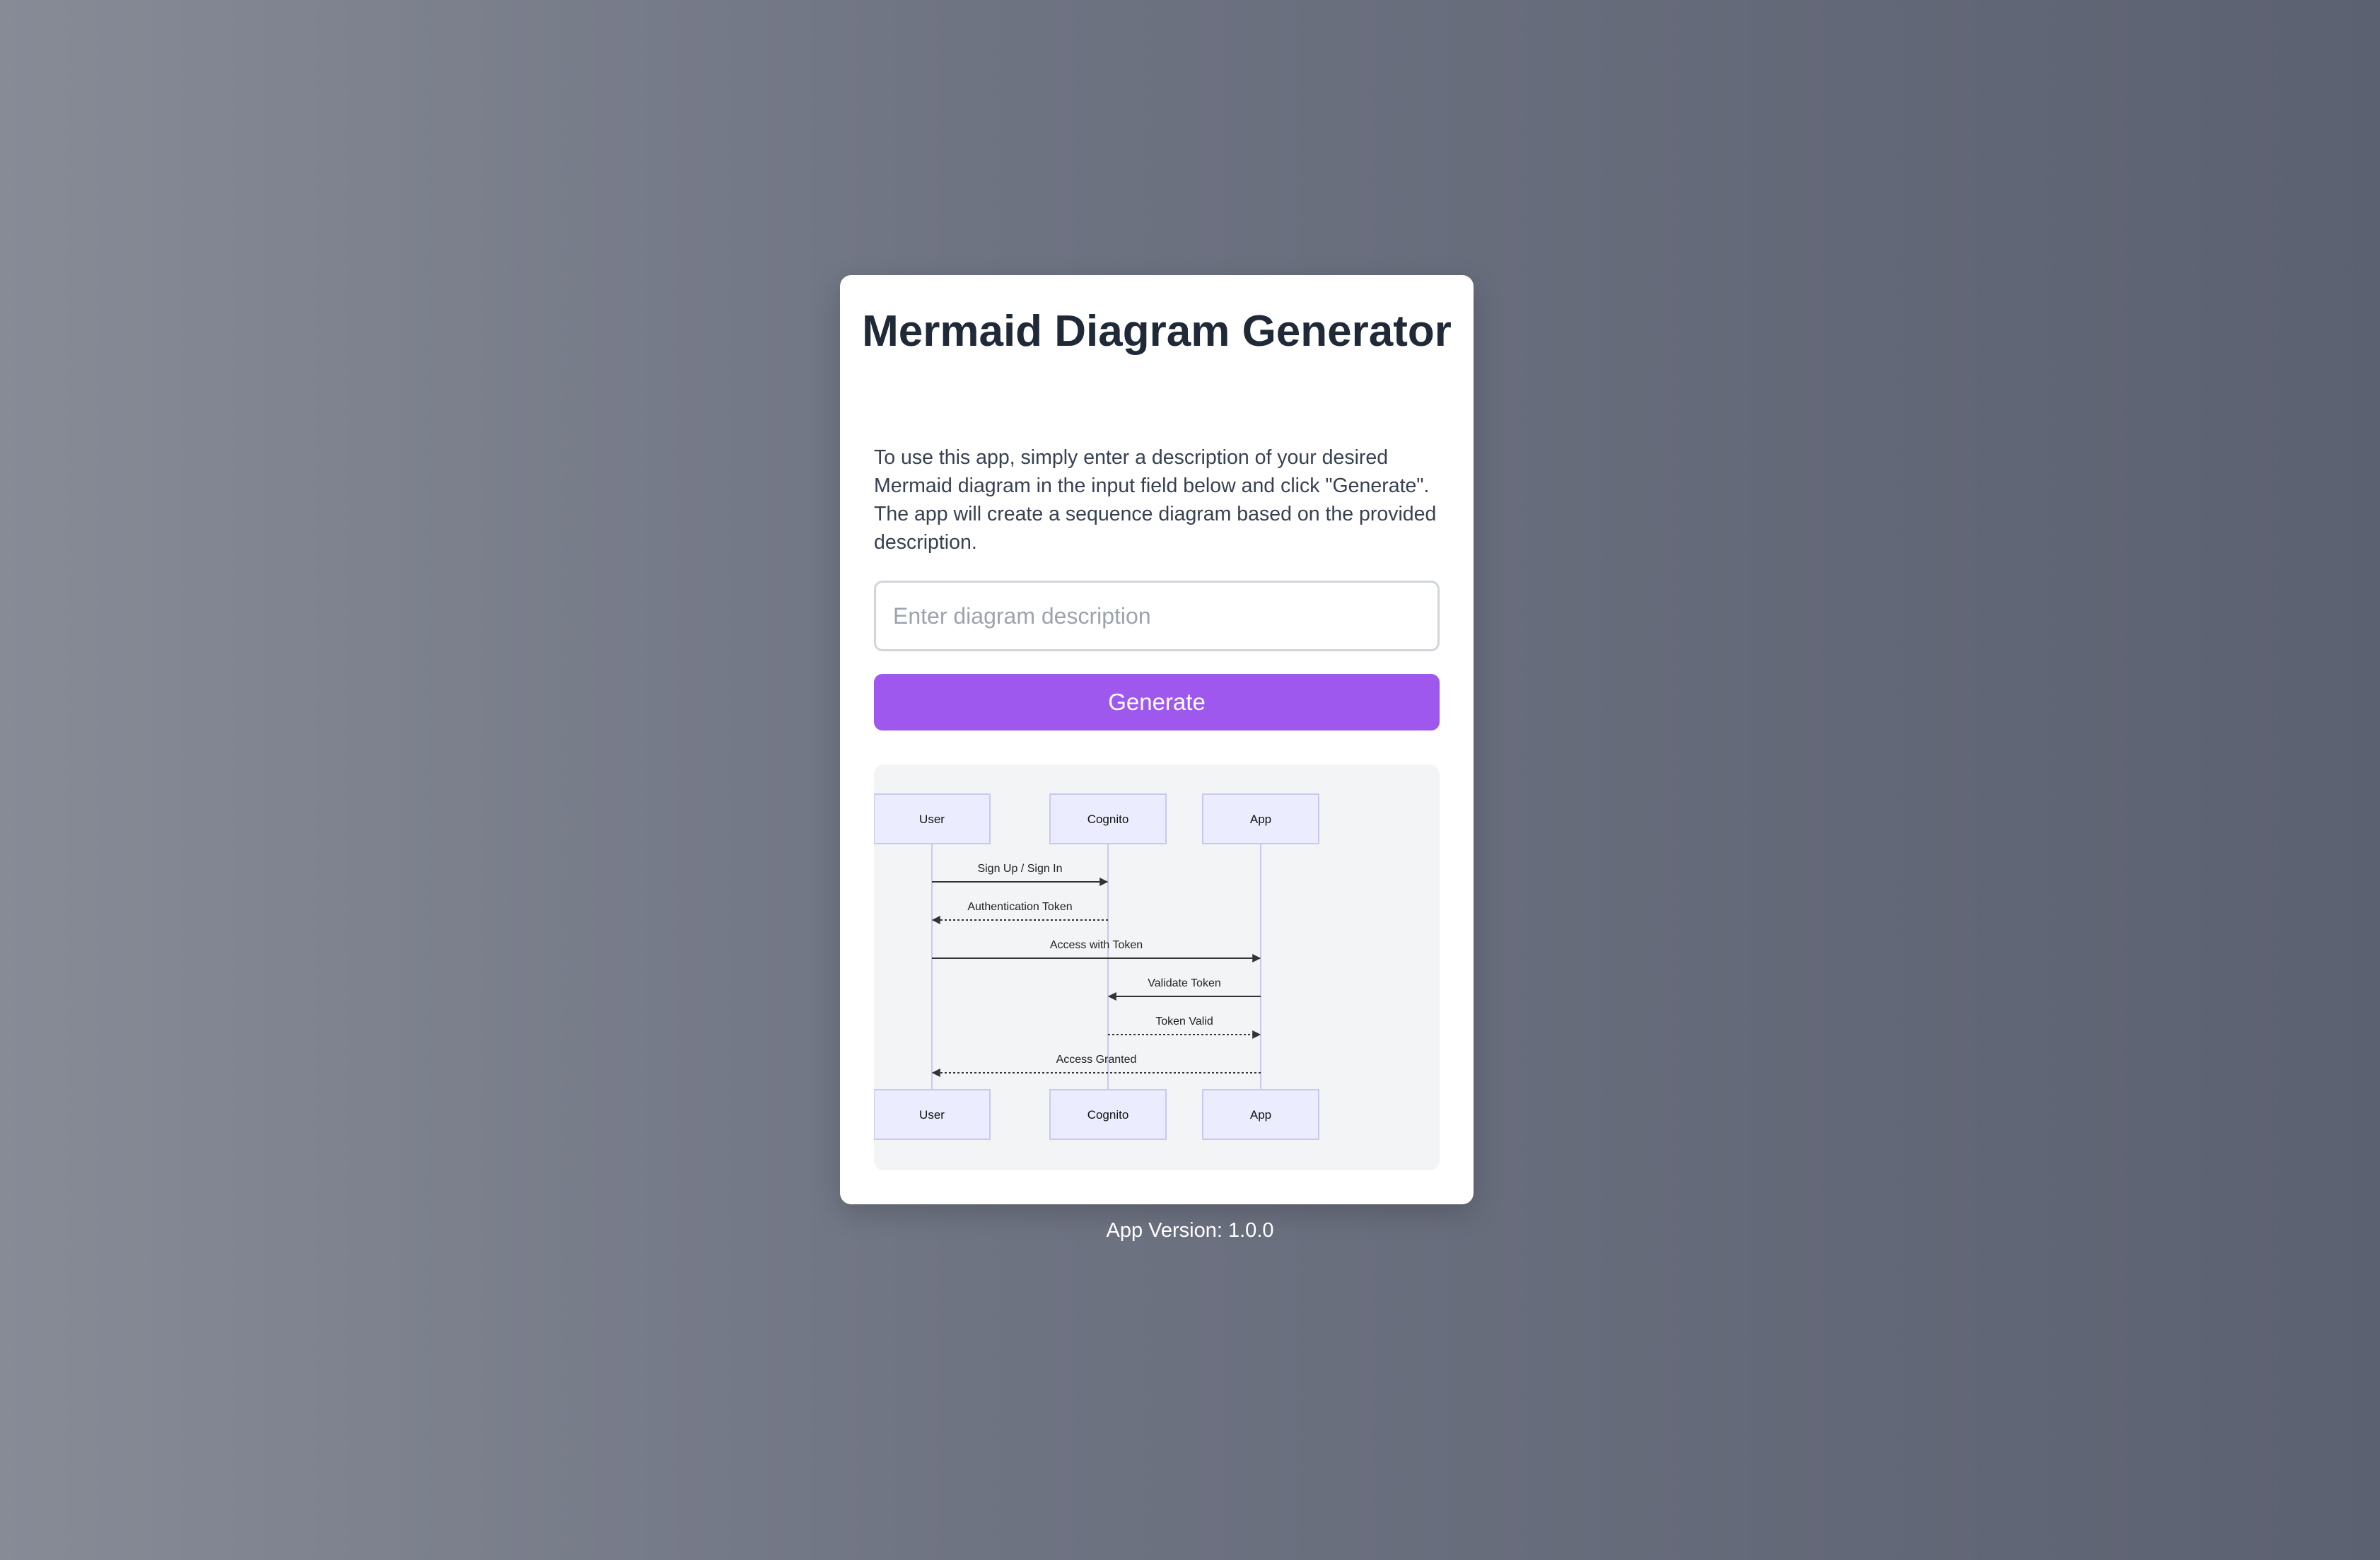  I want to click on actor-label-app-bottom: App, so click(1261, 1115).